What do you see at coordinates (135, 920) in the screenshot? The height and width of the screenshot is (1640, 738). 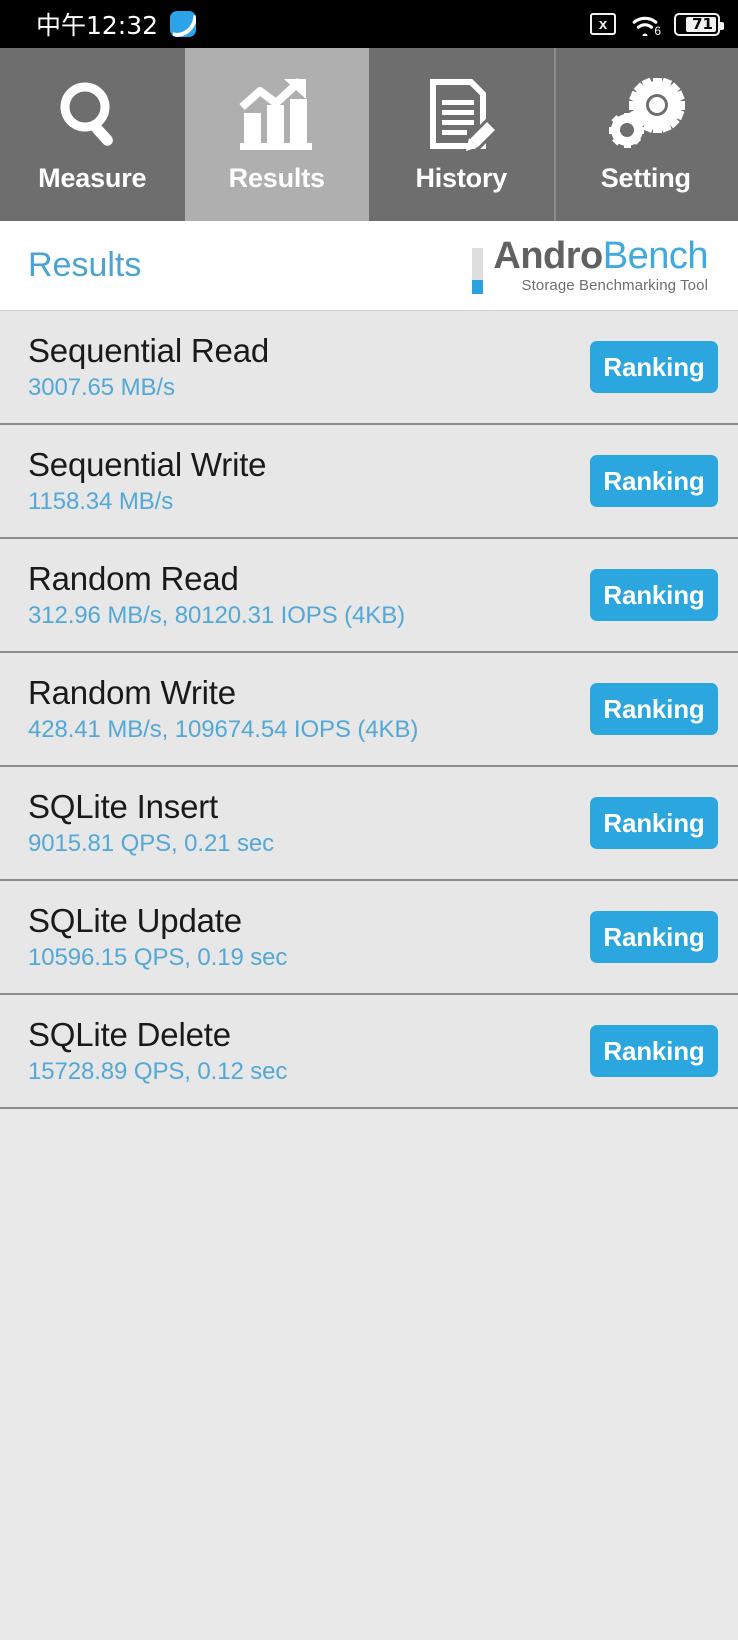 I see `result-title: SQLite Update` at bounding box center [135, 920].